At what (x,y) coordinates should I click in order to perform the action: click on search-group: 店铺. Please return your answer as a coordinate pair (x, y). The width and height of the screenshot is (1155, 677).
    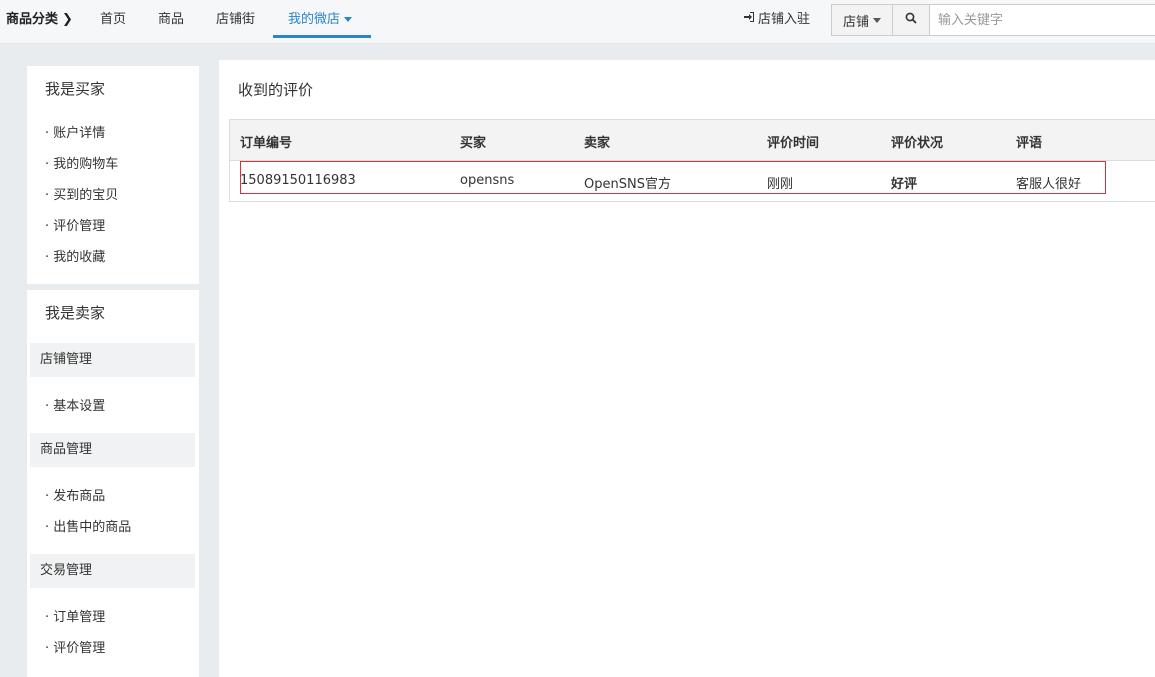
    Looking at the image, I should click on (993, 20).